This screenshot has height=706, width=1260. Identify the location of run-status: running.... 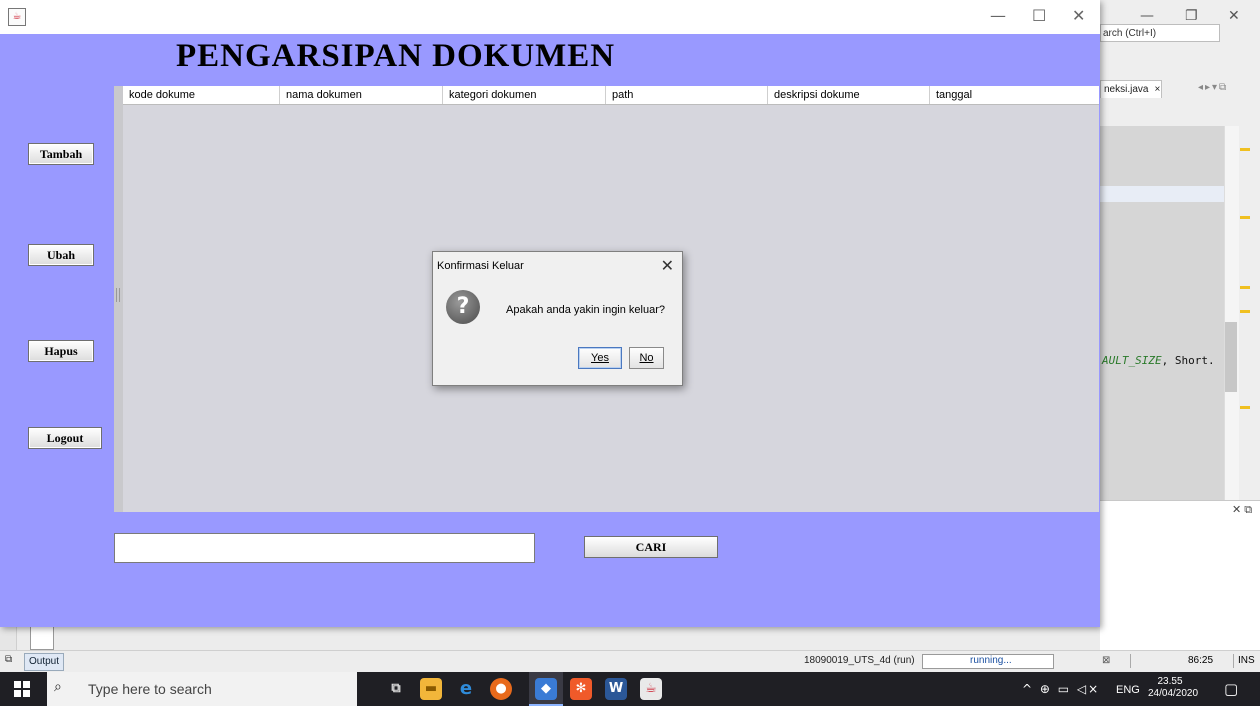
(991, 660).